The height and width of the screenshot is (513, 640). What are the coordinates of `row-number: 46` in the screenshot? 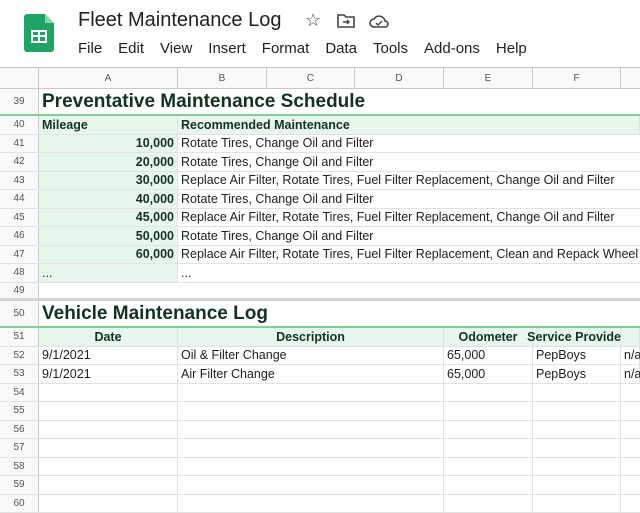 It's located at (19, 236).